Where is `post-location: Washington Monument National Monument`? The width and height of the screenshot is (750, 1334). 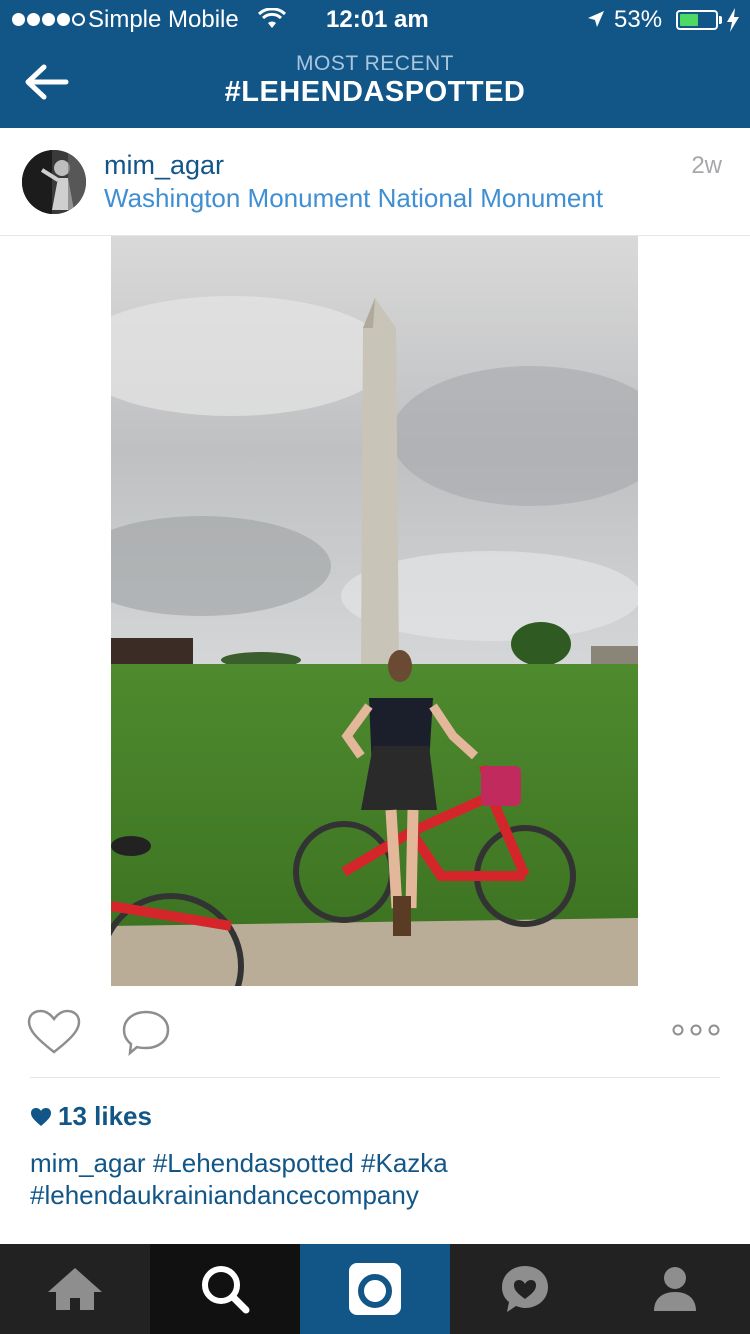
post-location: Washington Monument National Monument is located at coordinates (353, 198).